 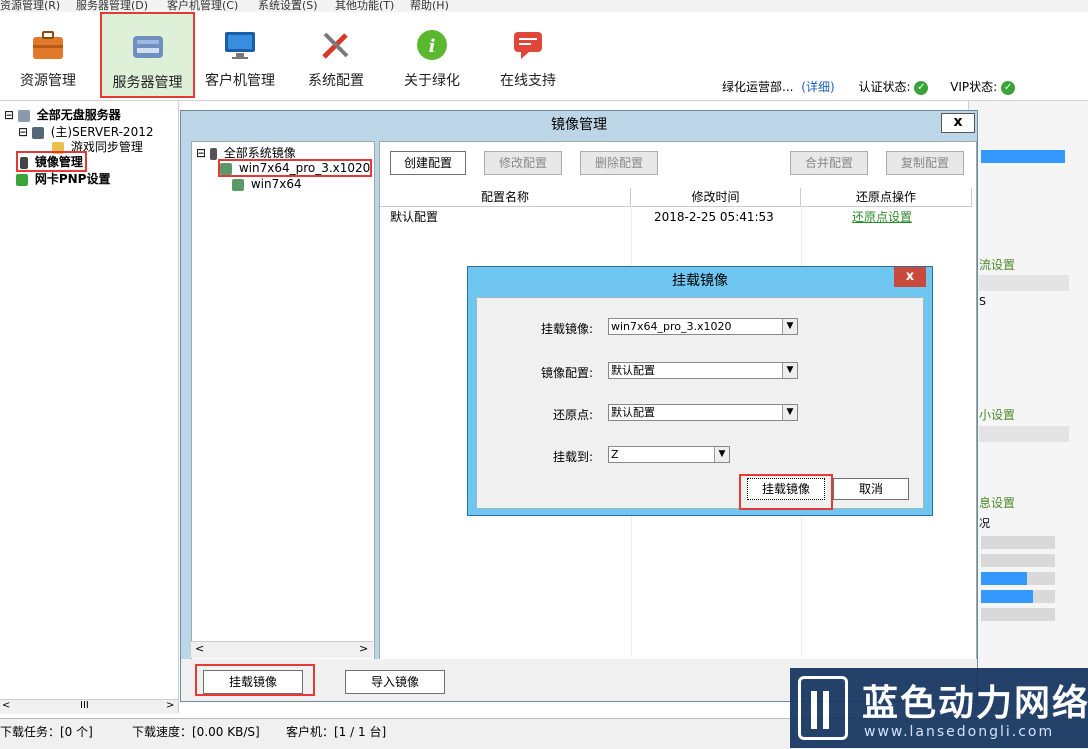 I want to click on mirror-tree-item-label: win7x64, so click(x=276, y=184).